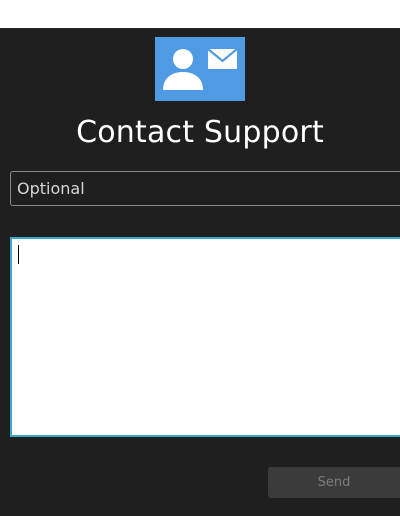 The height and width of the screenshot is (516, 400). Describe the element at coordinates (200, 132) in the screenshot. I see `page-title: Contact Support` at that location.